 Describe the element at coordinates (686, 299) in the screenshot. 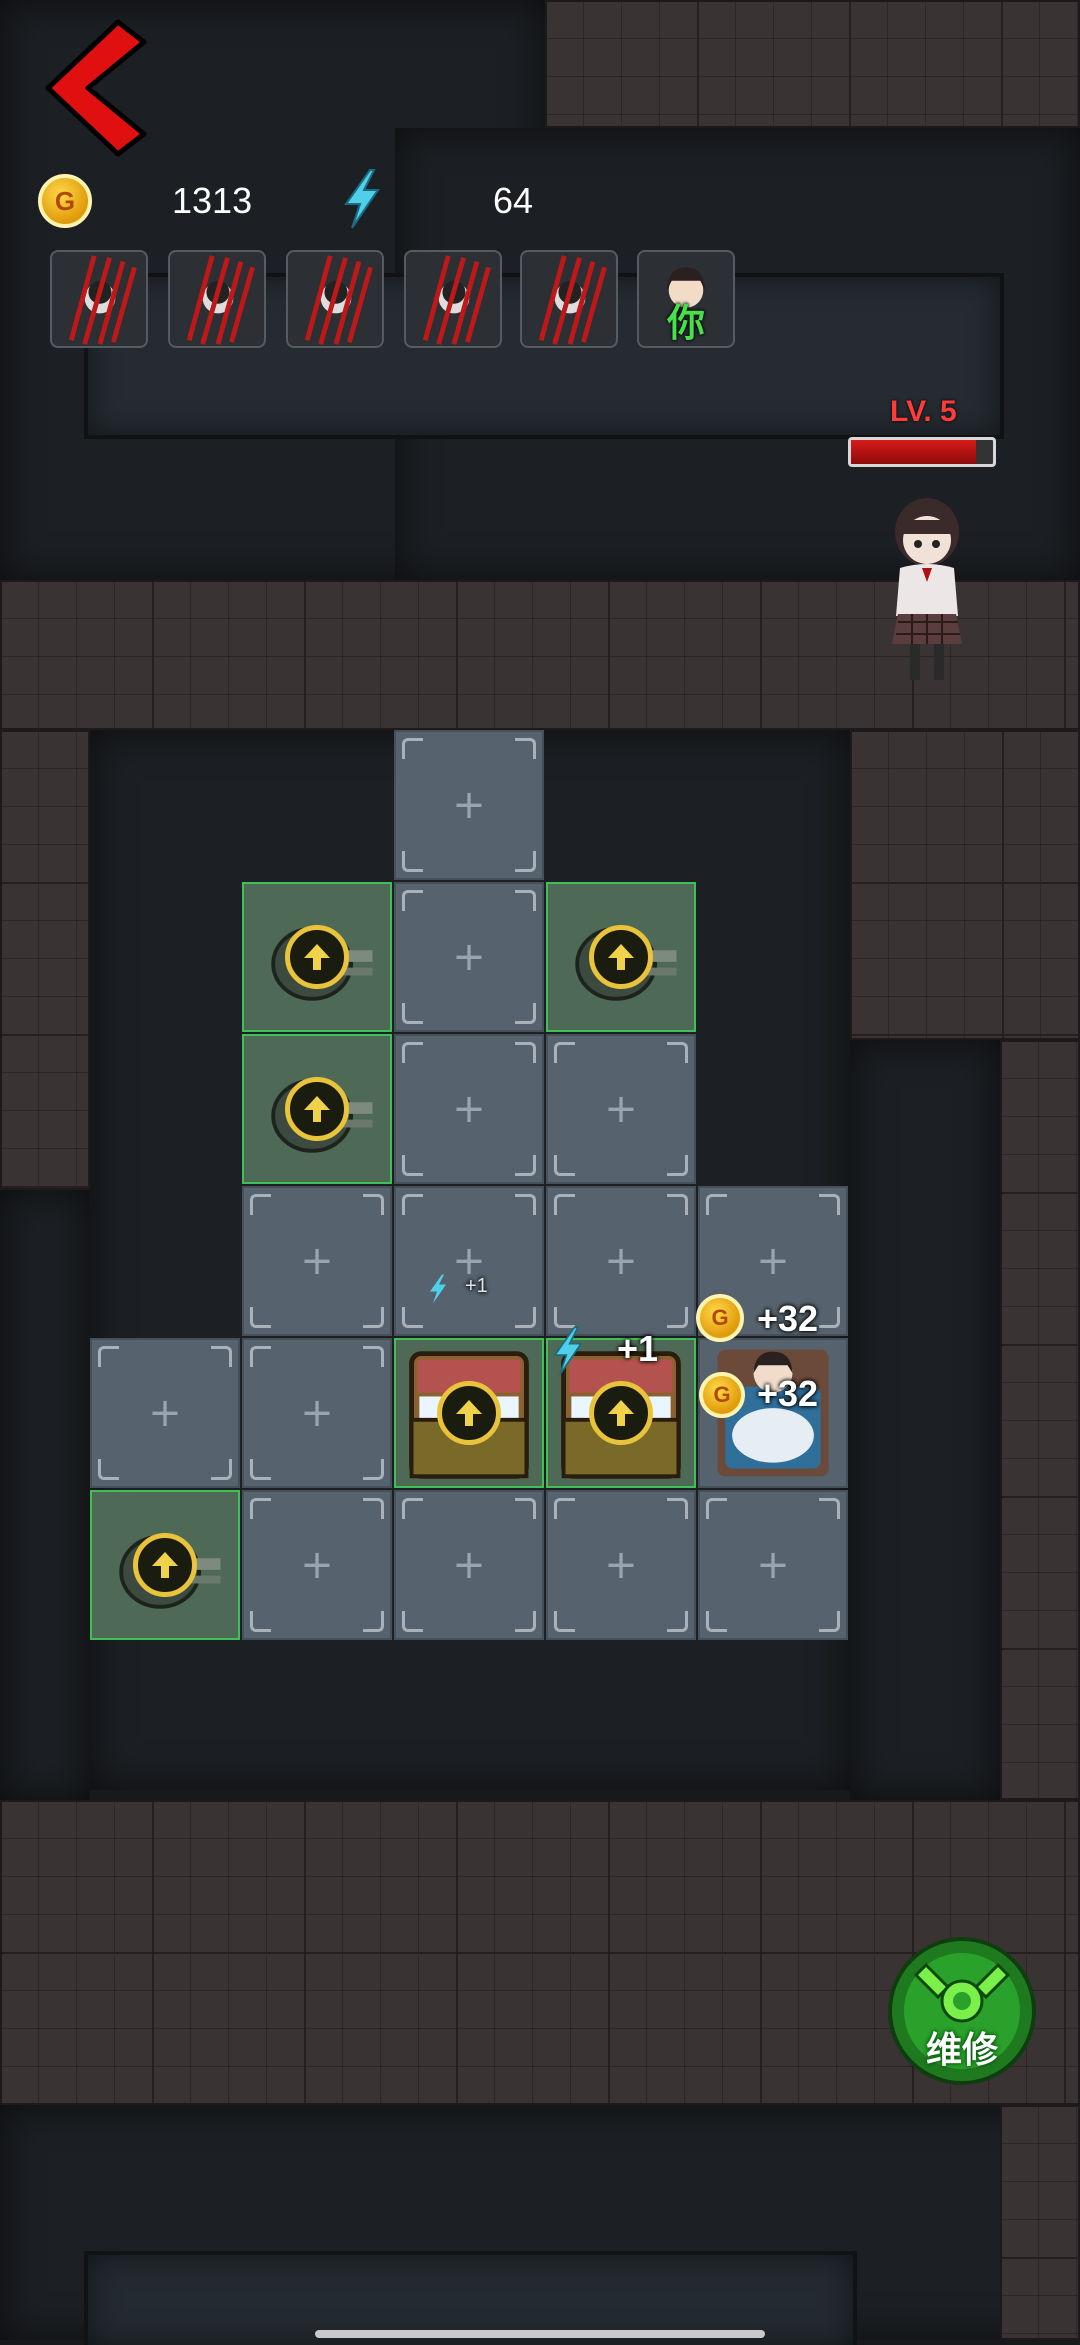

I see `party-slot-you: 你` at that location.